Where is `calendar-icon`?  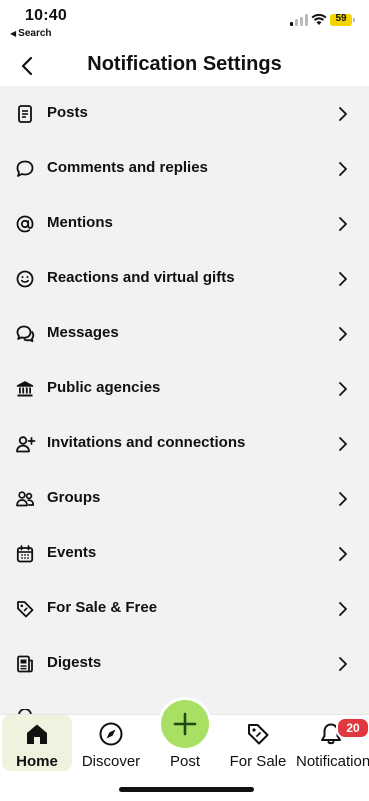 calendar-icon is located at coordinates (25, 554).